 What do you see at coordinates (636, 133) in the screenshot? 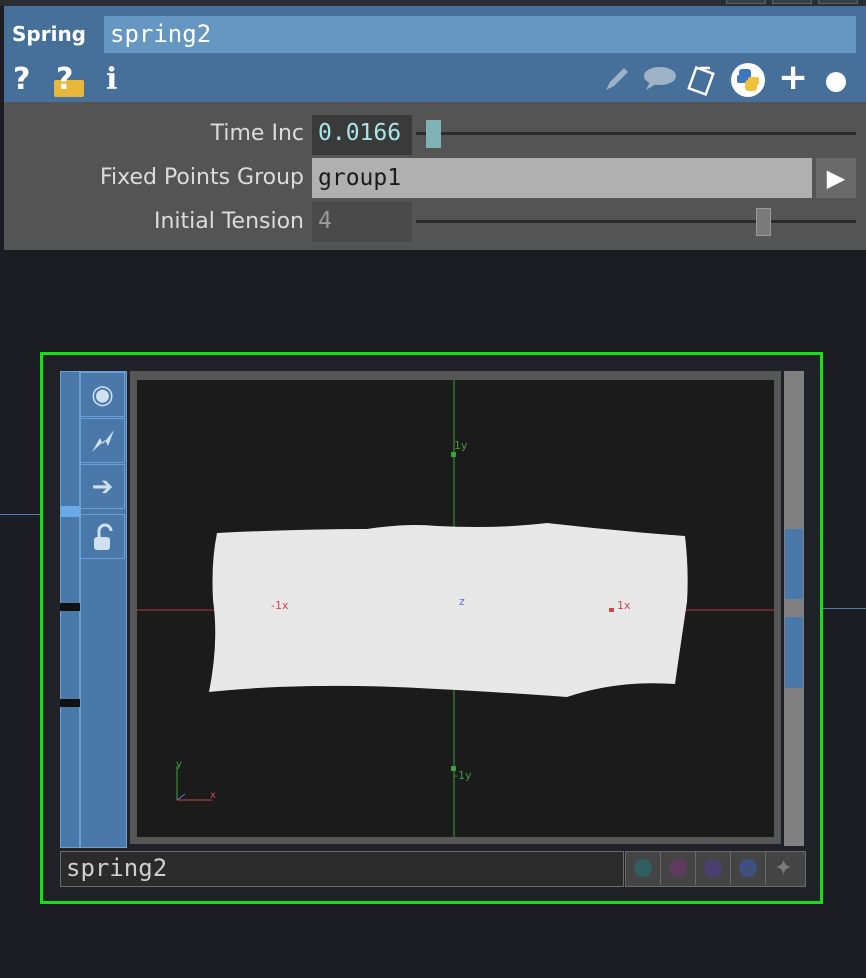
I see `time-inc-slider-track` at bounding box center [636, 133].